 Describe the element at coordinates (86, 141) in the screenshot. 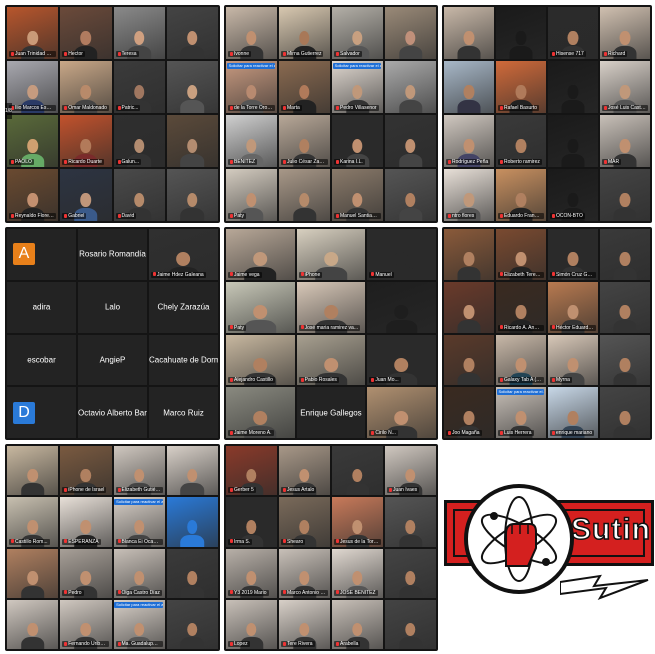

I see `participant-tile: Ricardo Duarte` at that location.